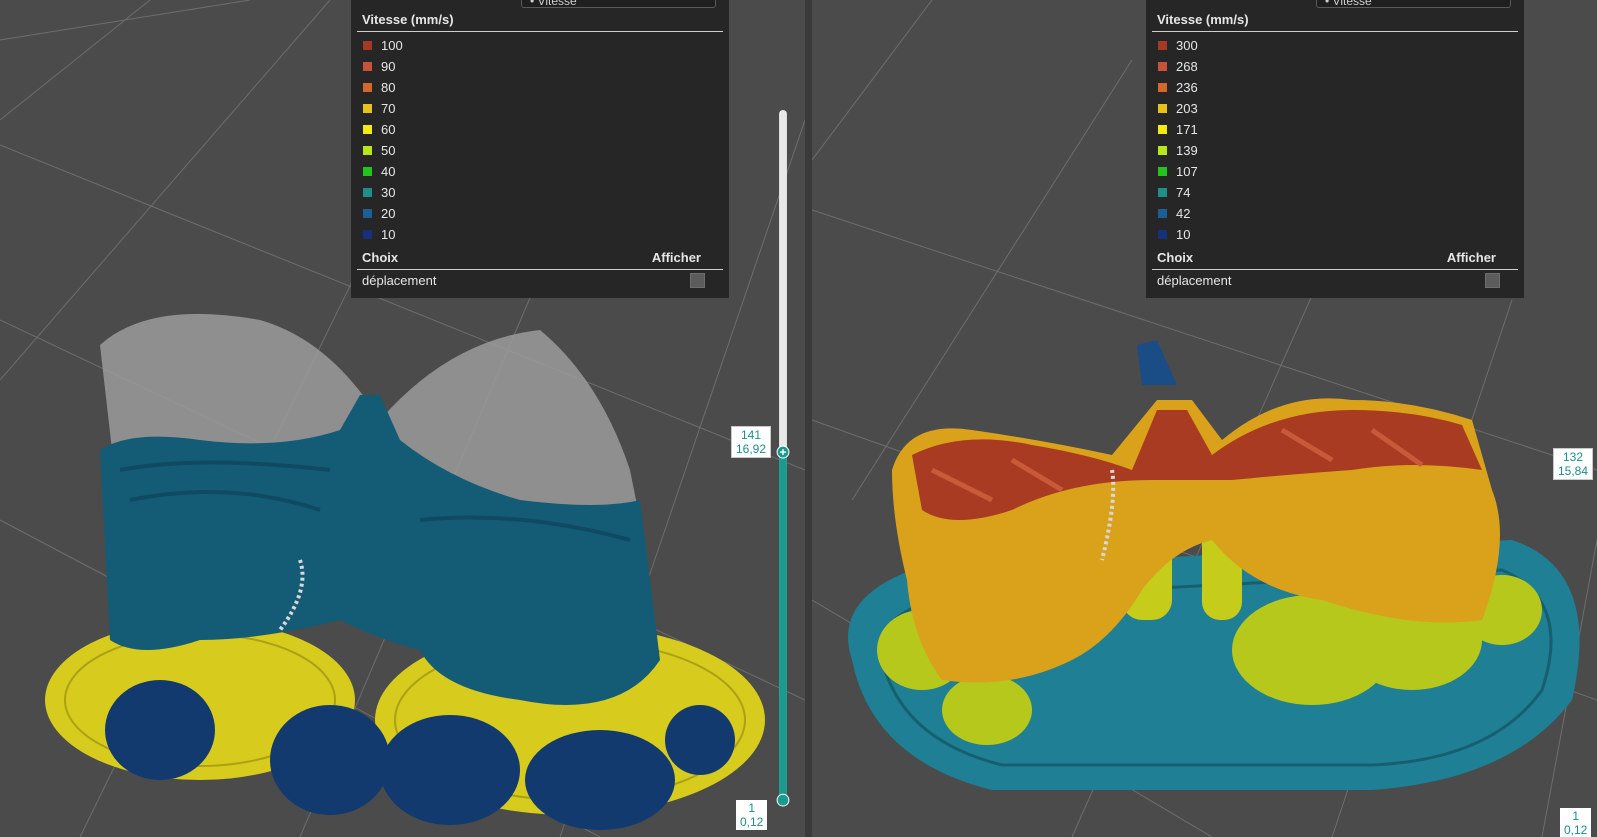  What do you see at coordinates (783, 624) in the screenshot?
I see `slider-range-fill` at bounding box center [783, 624].